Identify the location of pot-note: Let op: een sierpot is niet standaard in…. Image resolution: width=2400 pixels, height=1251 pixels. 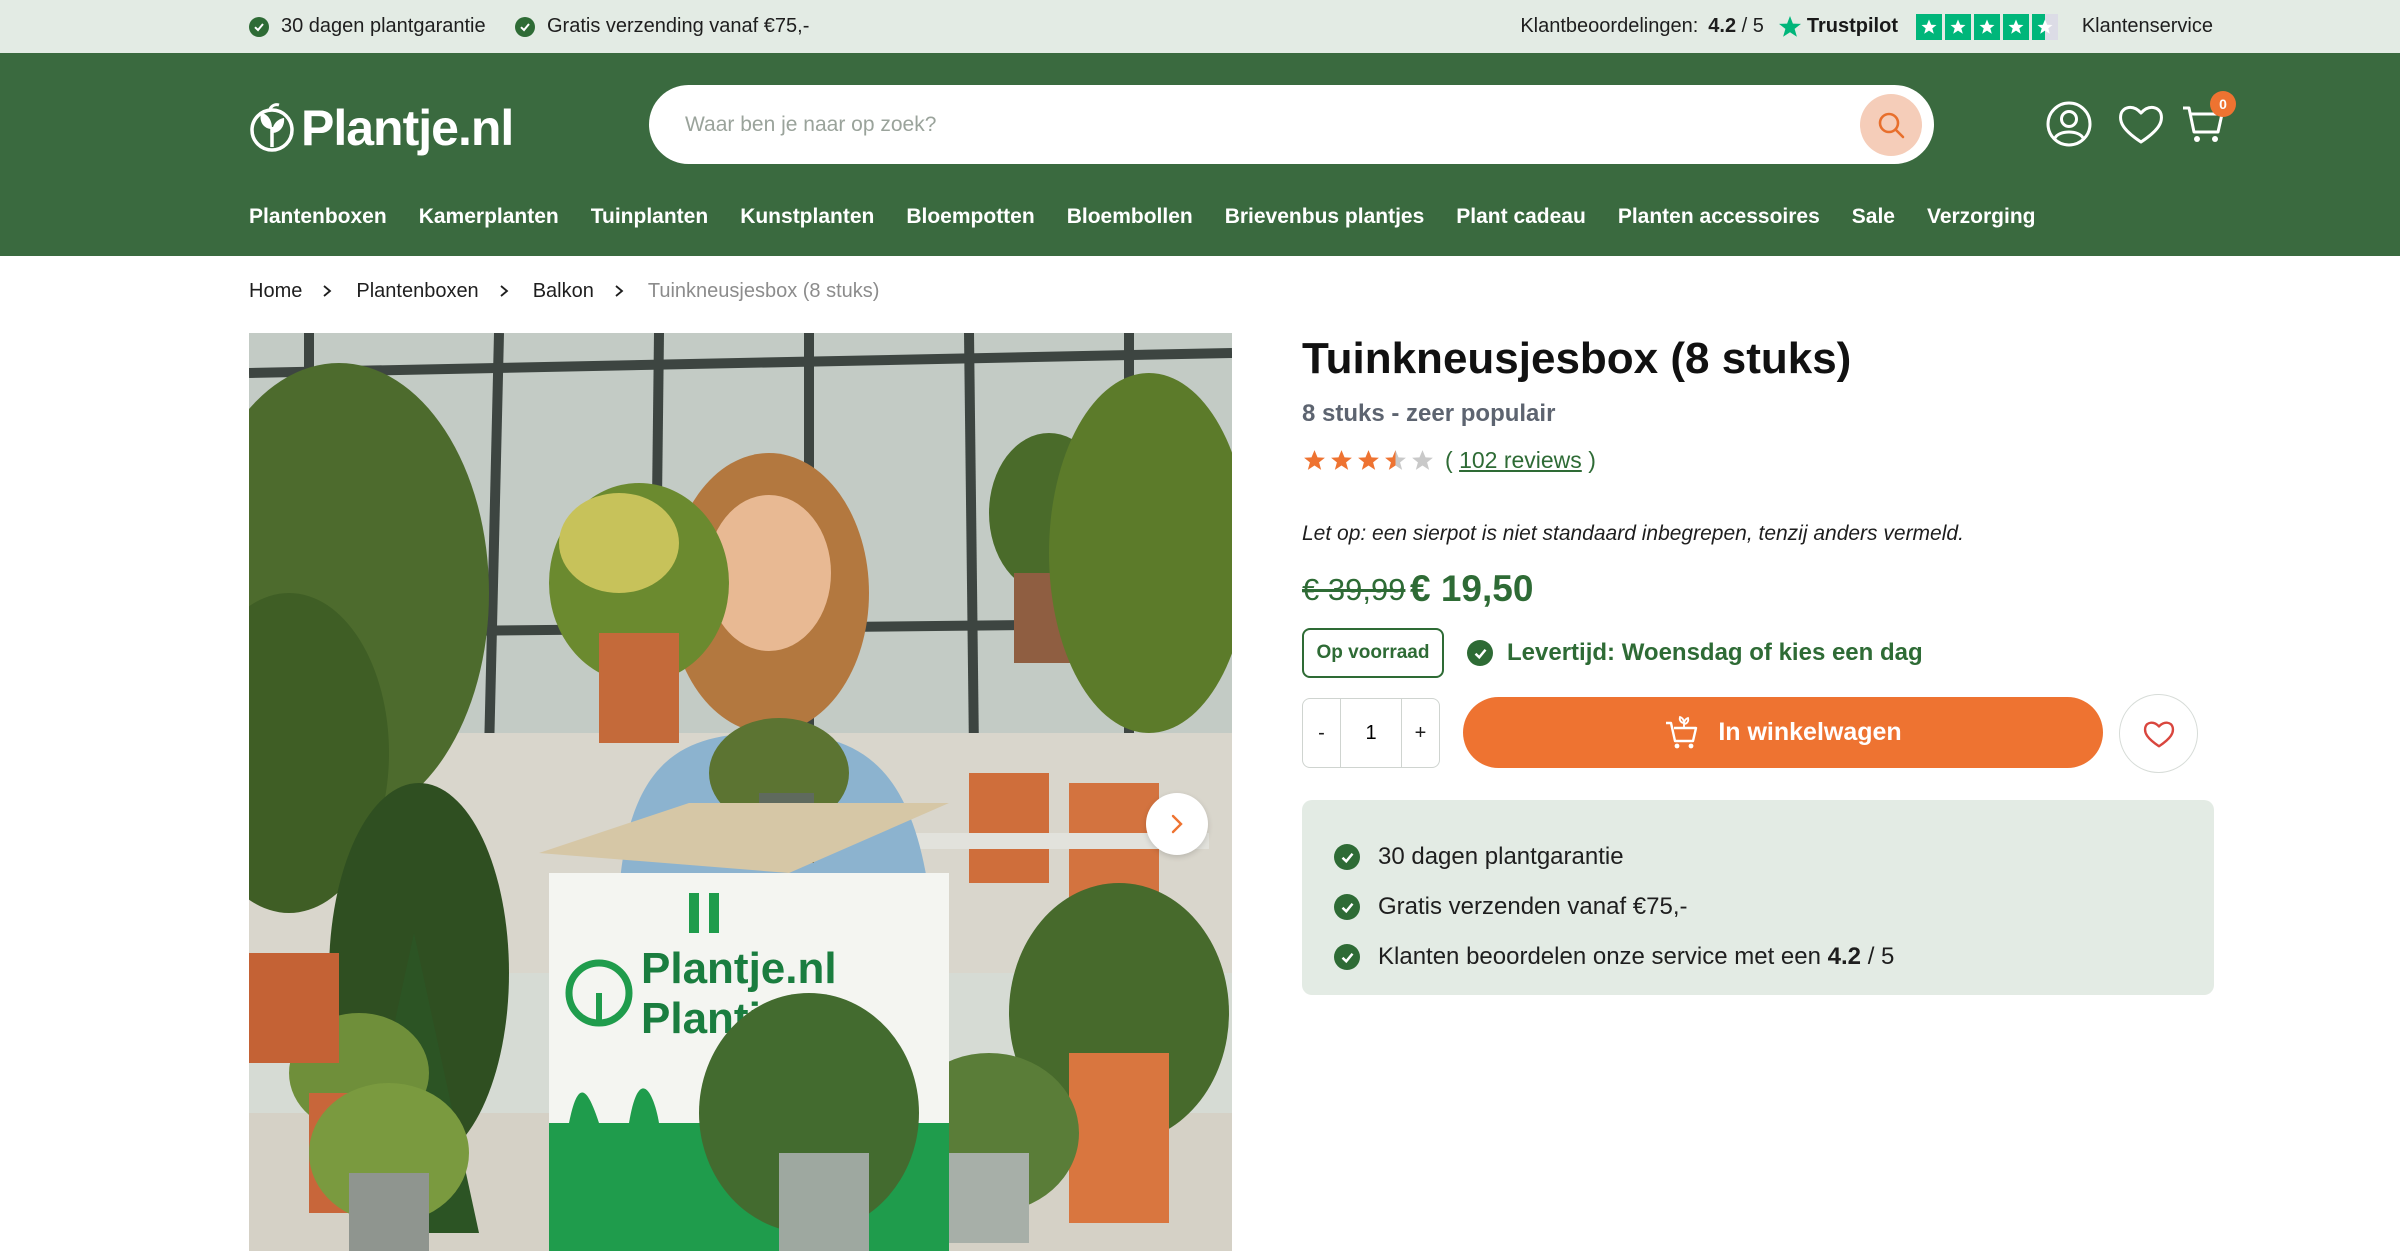
(1633, 533).